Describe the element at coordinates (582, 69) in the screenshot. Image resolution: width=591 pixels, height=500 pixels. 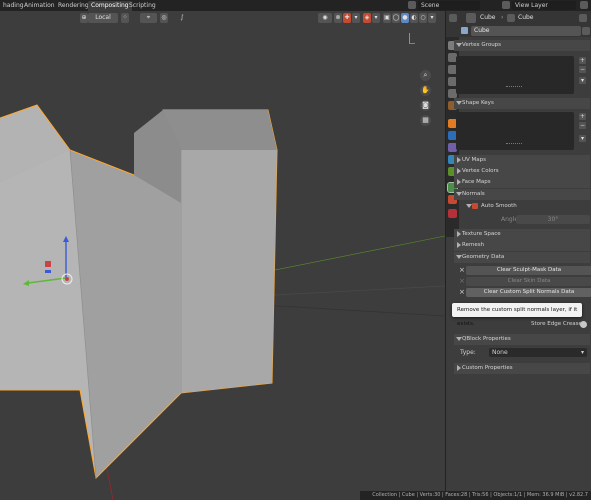
I see `remove-vertex-group-button: −` at that location.